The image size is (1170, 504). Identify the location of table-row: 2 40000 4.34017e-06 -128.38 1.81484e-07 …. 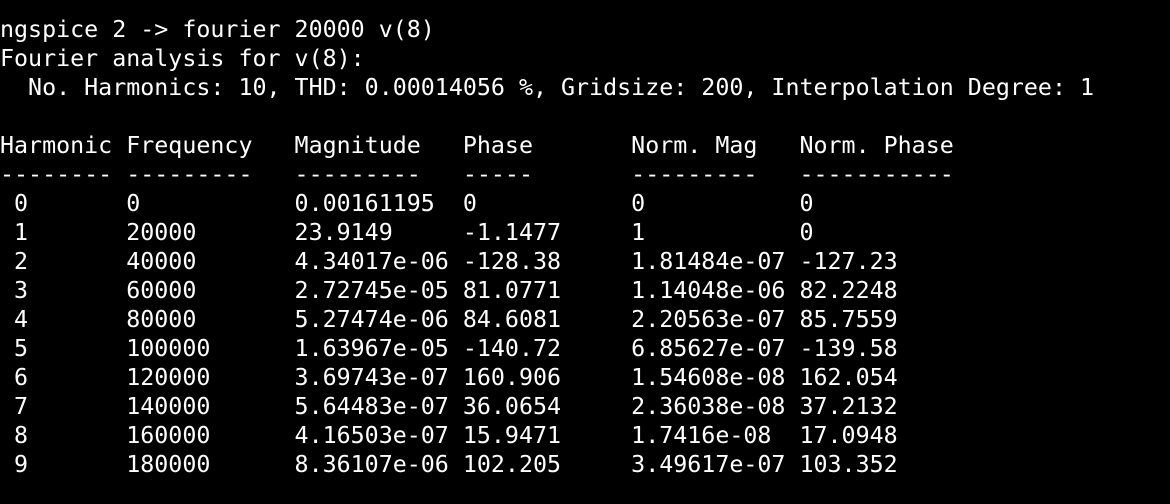
(449, 261).